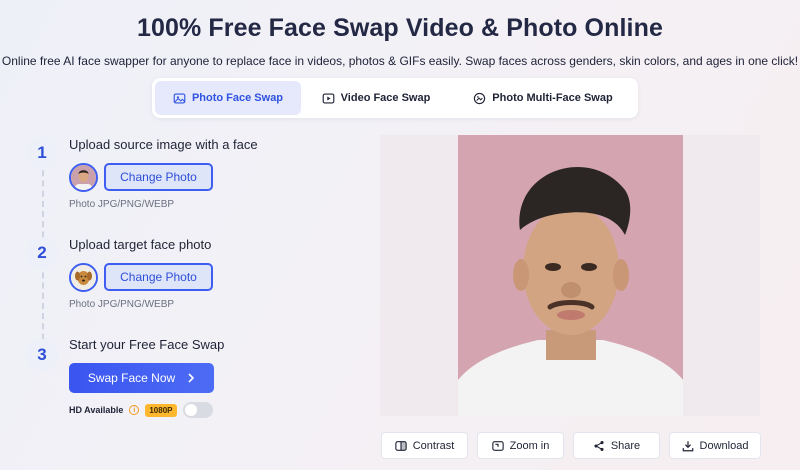 This screenshot has width=800, height=470. Describe the element at coordinates (134, 410) in the screenshot. I see `info-icon: i` at that location.